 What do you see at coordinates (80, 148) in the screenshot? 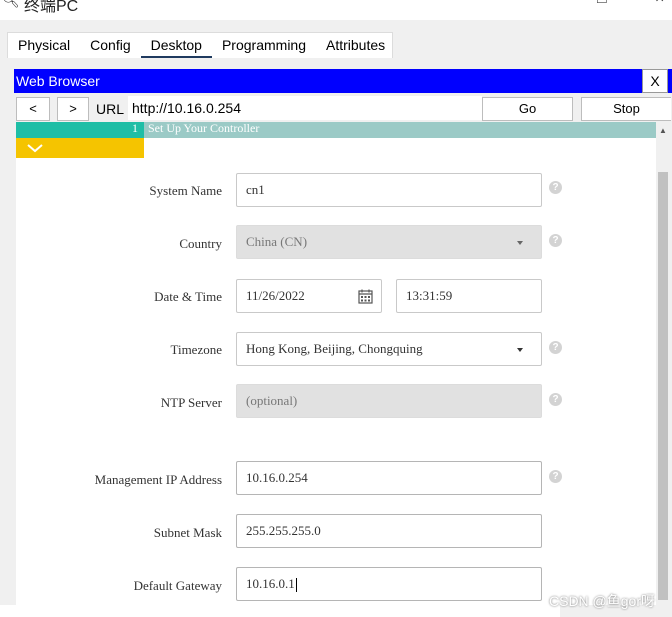
I see `collapse-step-button` at bounding box center [80, 148].